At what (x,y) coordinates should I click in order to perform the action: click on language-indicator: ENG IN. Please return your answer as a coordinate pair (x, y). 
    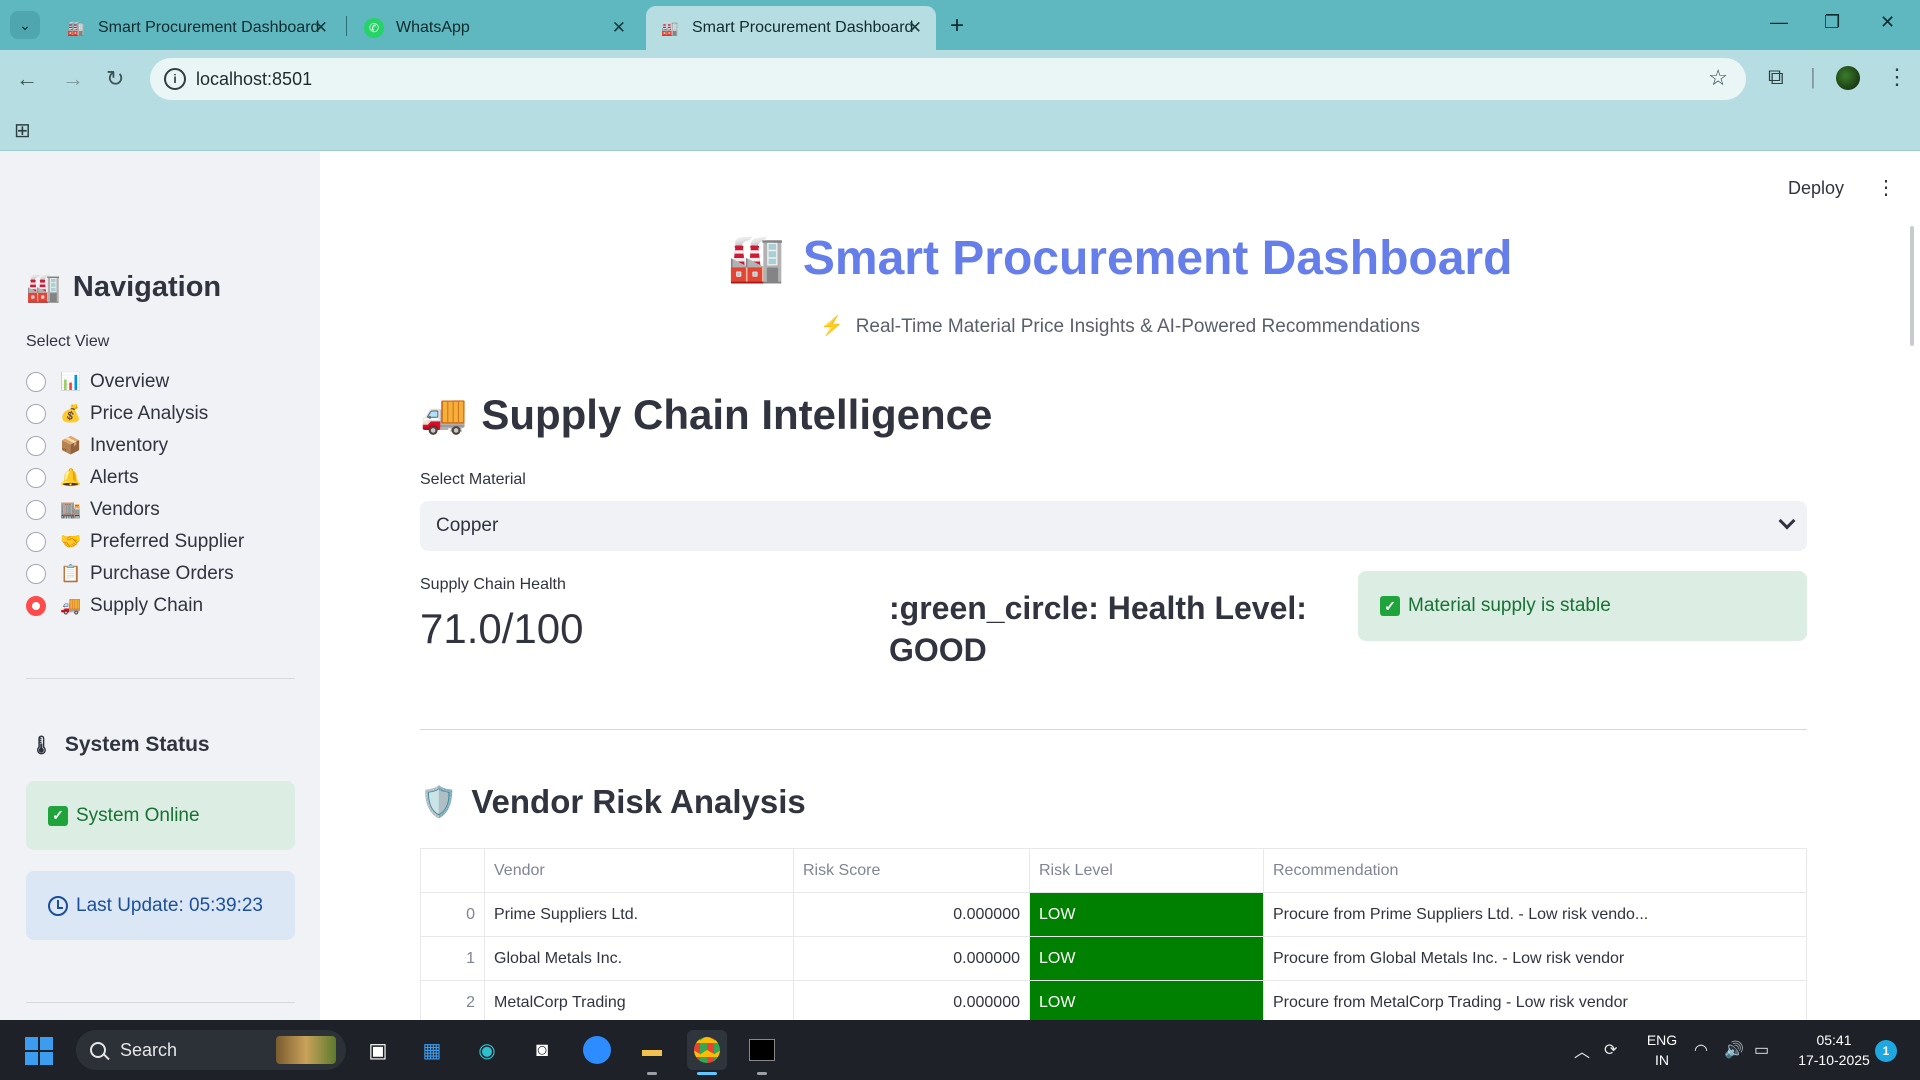
    Looking at the image, I should click on (1662, 1050).